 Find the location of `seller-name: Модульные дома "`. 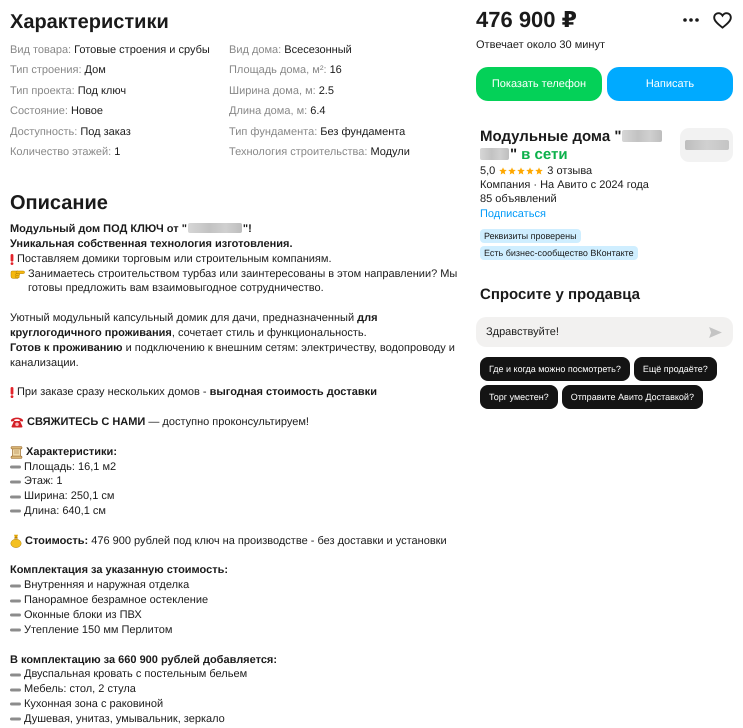

seller-name: Модульные дома " is located at coordinates (551, 136).